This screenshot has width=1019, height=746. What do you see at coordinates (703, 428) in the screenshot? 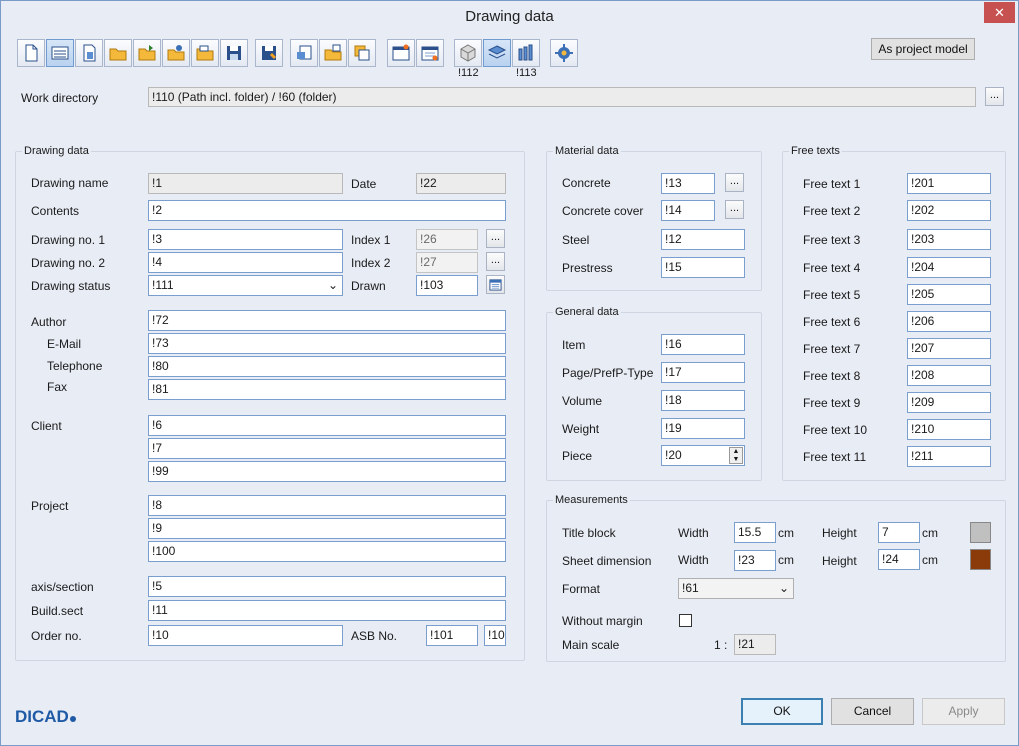
I see `weight-field: !19` at bounding box center [703, 428].